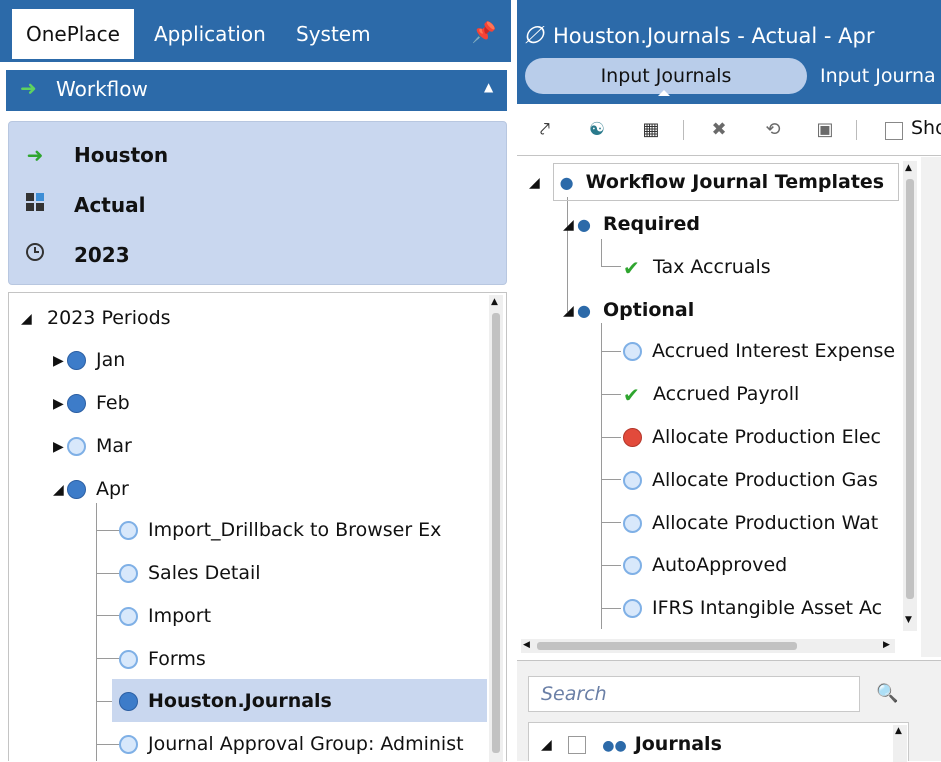 Image resolution: width=941 pixels, height=762 pixels. What do you see at coordinates (887, 693) in the screenshot?
I see `binoculars-icon: 🔍` at bounding box center [887, 693].